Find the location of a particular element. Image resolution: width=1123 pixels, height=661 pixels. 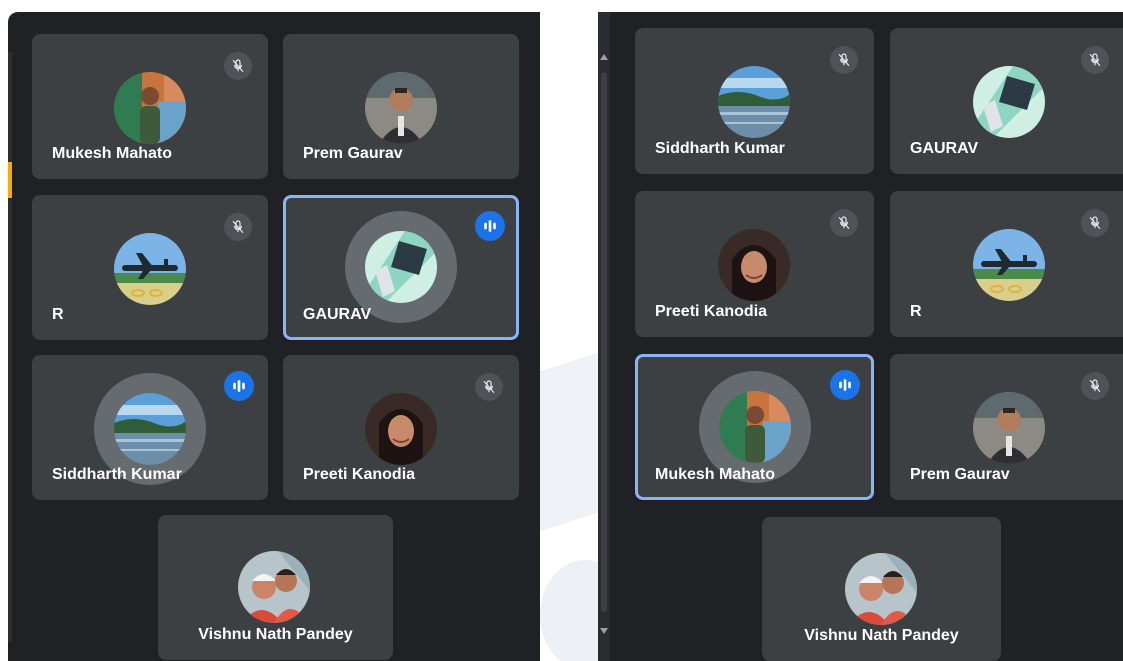

participant-tile-active-speaker: Mukesh Mahato is located at coordinates (754, 427).